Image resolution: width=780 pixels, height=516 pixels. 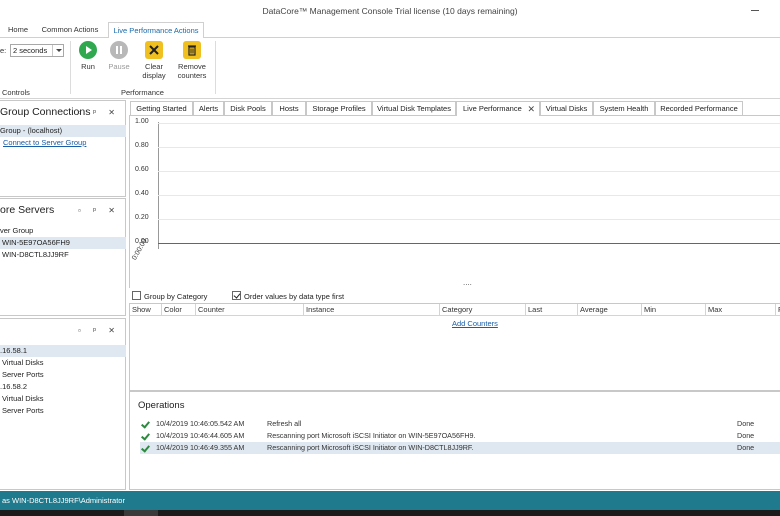 What do you see at coordinates (57, 50) in the screenshot?
I see `chevron-down-icon` at bounding box center [57, 50].